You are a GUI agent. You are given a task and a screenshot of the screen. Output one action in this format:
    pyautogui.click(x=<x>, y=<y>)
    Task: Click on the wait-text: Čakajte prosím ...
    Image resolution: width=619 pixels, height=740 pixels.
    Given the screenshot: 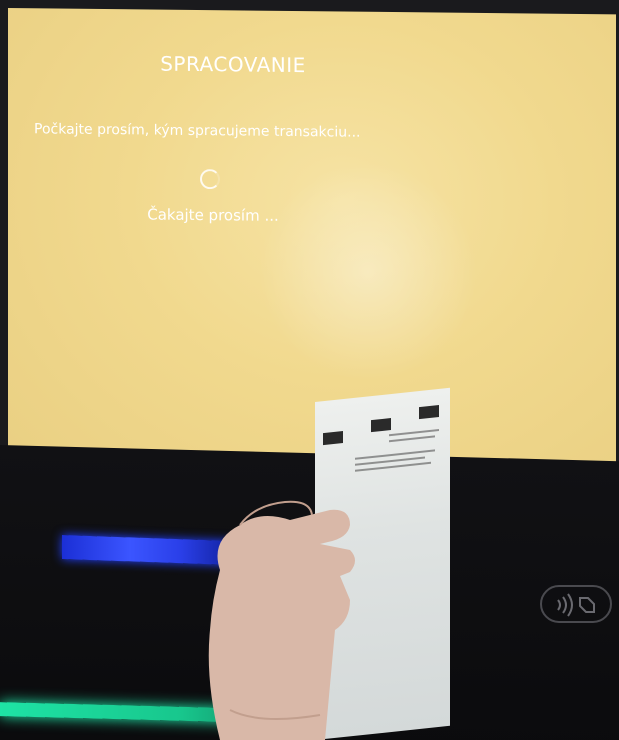 What is the action you would take?
    pyautogui.click(x=213, y=215)
    